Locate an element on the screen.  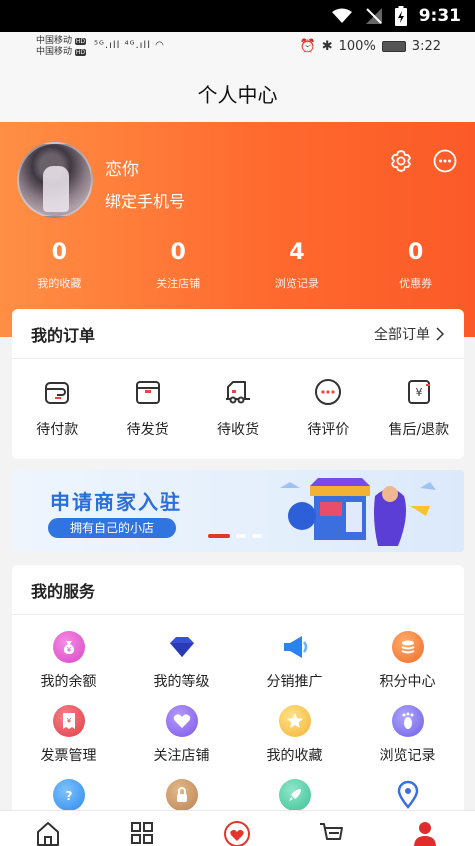
page-title: 个人中心 is located at coordinates (237, 93).